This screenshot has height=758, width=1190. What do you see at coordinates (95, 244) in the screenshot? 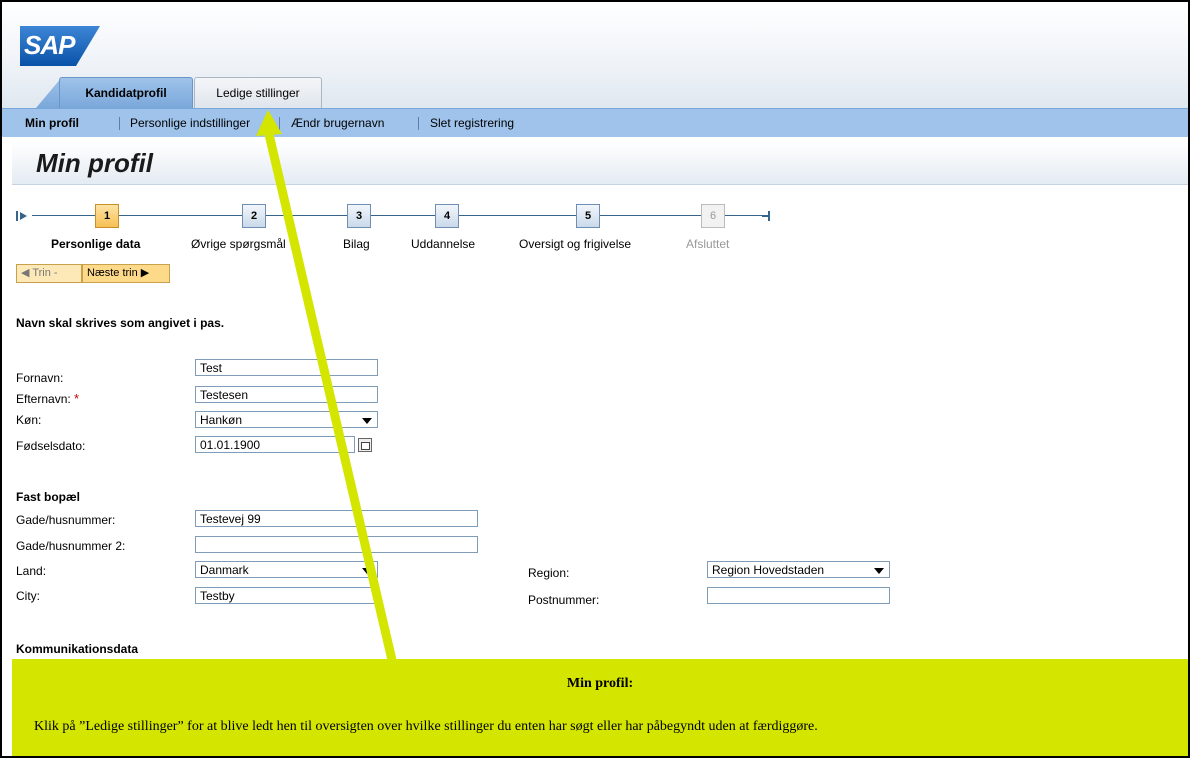
I see `step-1-label: Personlige data` at bounding box center [95, 244].